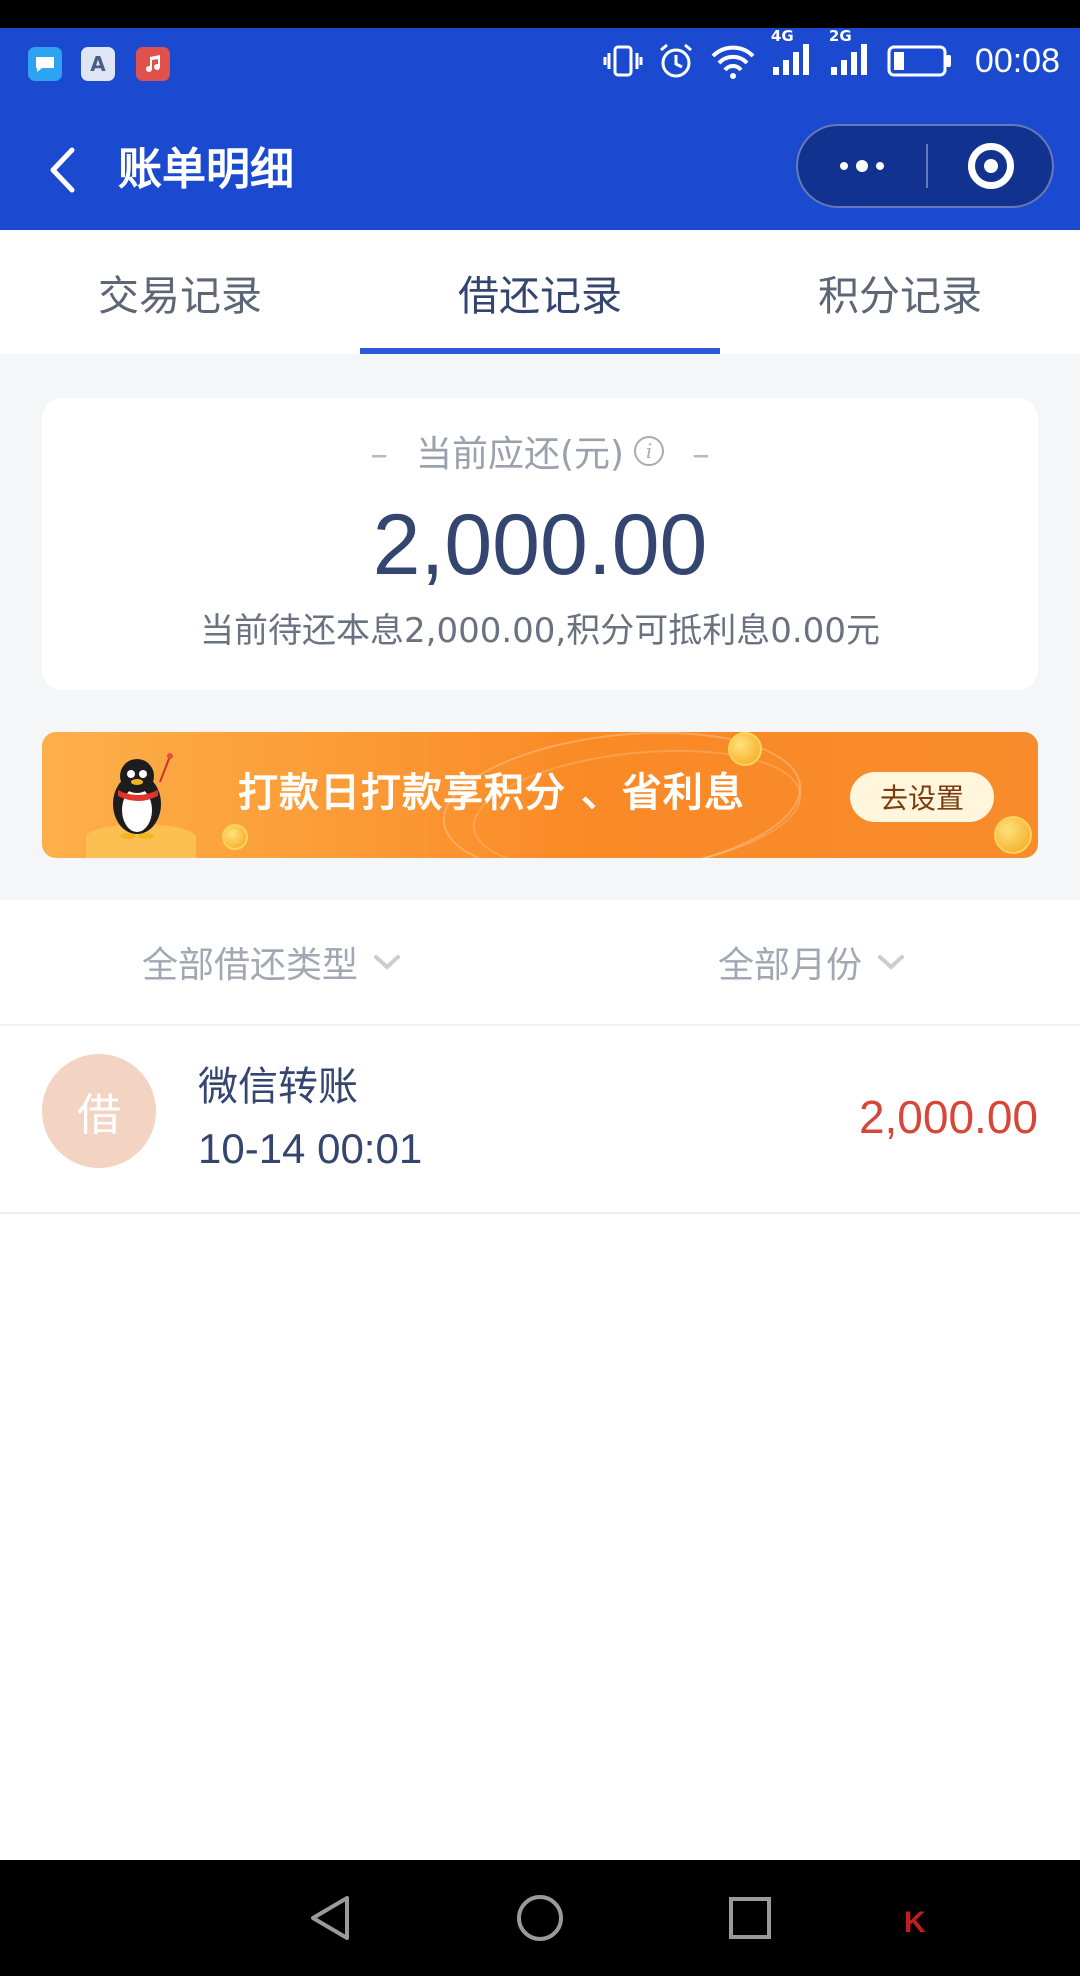  I want to click on promo-banner: 打款日打款享积分 、省利息 去设置, so click(540, 795).